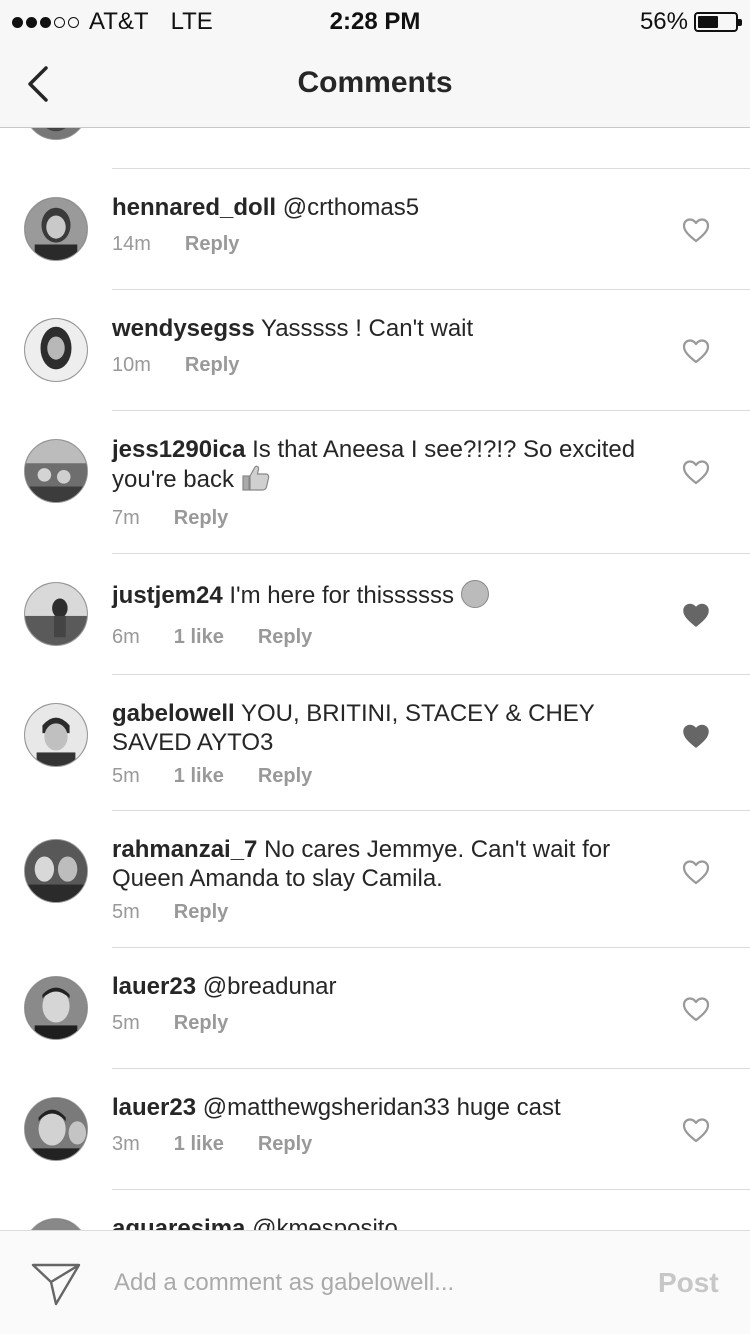 This screenshot has height=1334, width=750. What do you see at coordinates (178, 1222) in the screenshot?
I see `comment-username: aquaresima` at bounding box center [178, 1222].